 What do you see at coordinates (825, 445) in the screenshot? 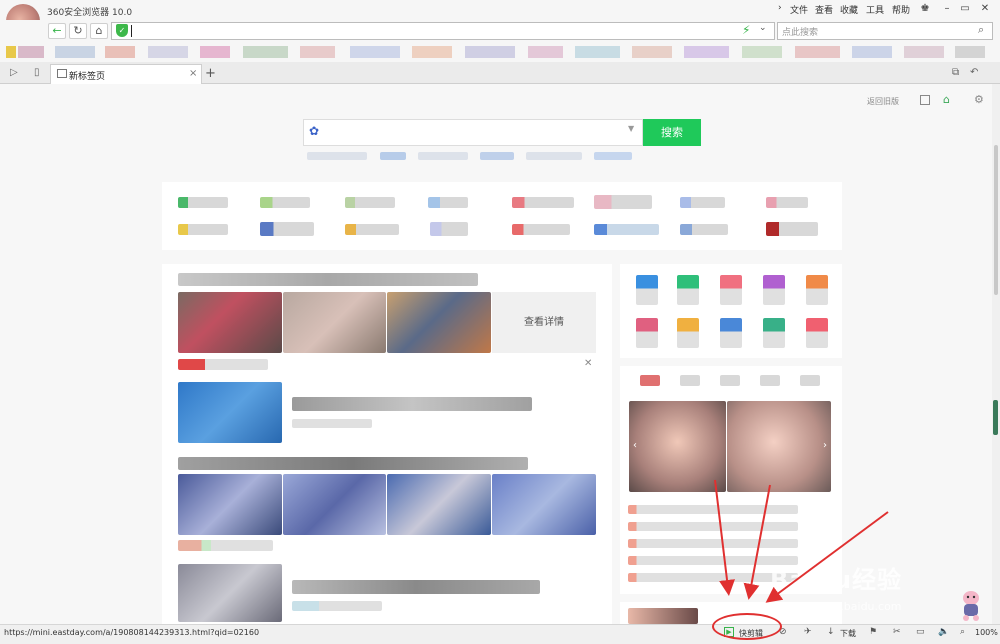
I see `carousel-next-icon: ›` at bounding box center [825, 445].